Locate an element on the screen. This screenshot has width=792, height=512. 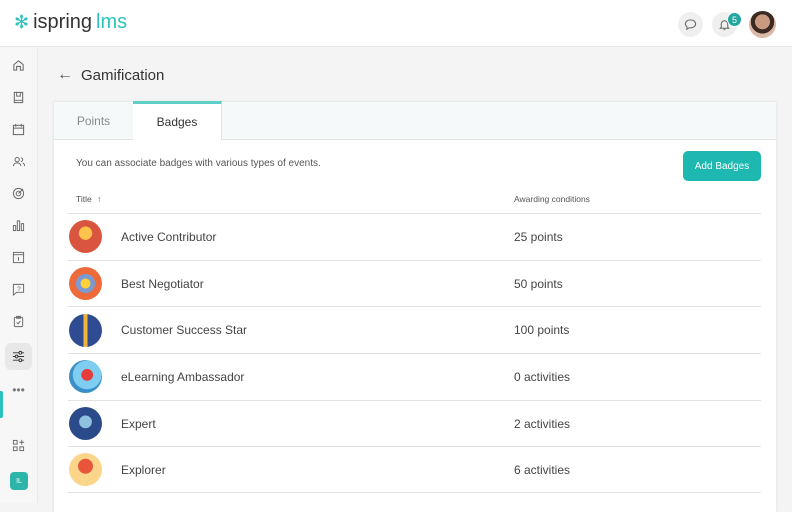
page-title: Gamification is located at coordinates (123, 75).